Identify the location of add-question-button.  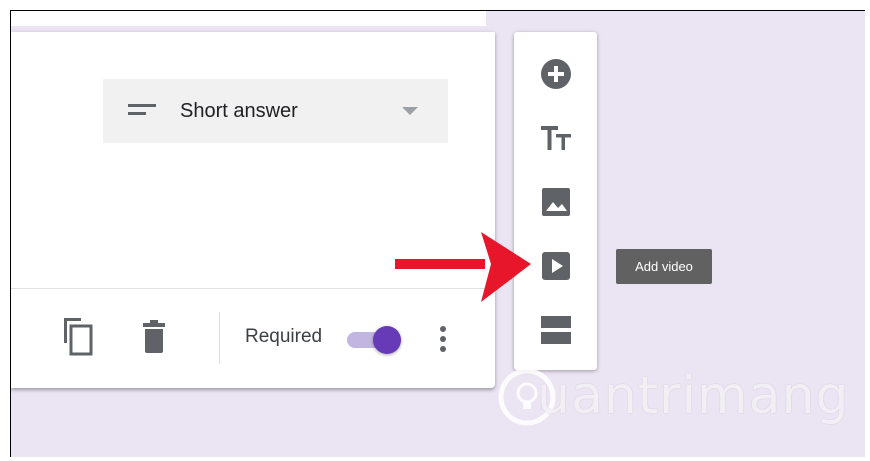
(556, 74).